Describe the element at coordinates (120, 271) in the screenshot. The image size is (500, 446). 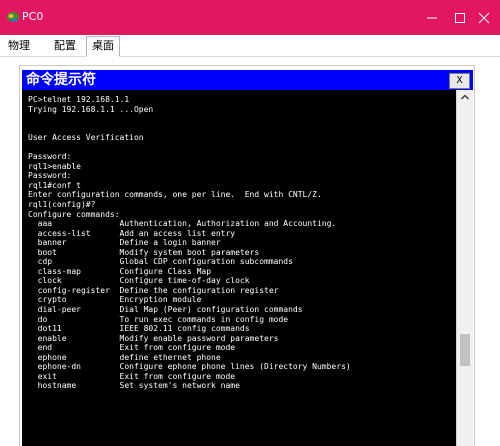
I see `terminal-line: class-map Configure Class Map` at that location.